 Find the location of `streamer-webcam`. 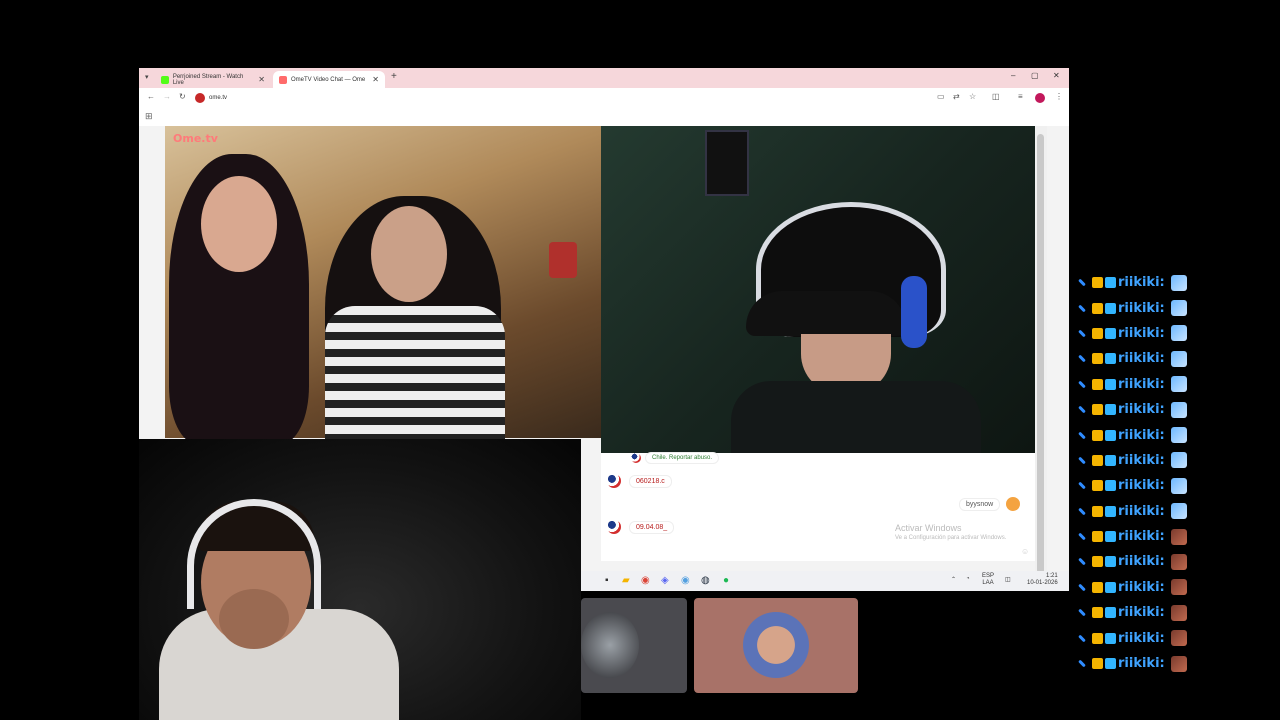

streamer-webcam is located at coordinates (360, 579).